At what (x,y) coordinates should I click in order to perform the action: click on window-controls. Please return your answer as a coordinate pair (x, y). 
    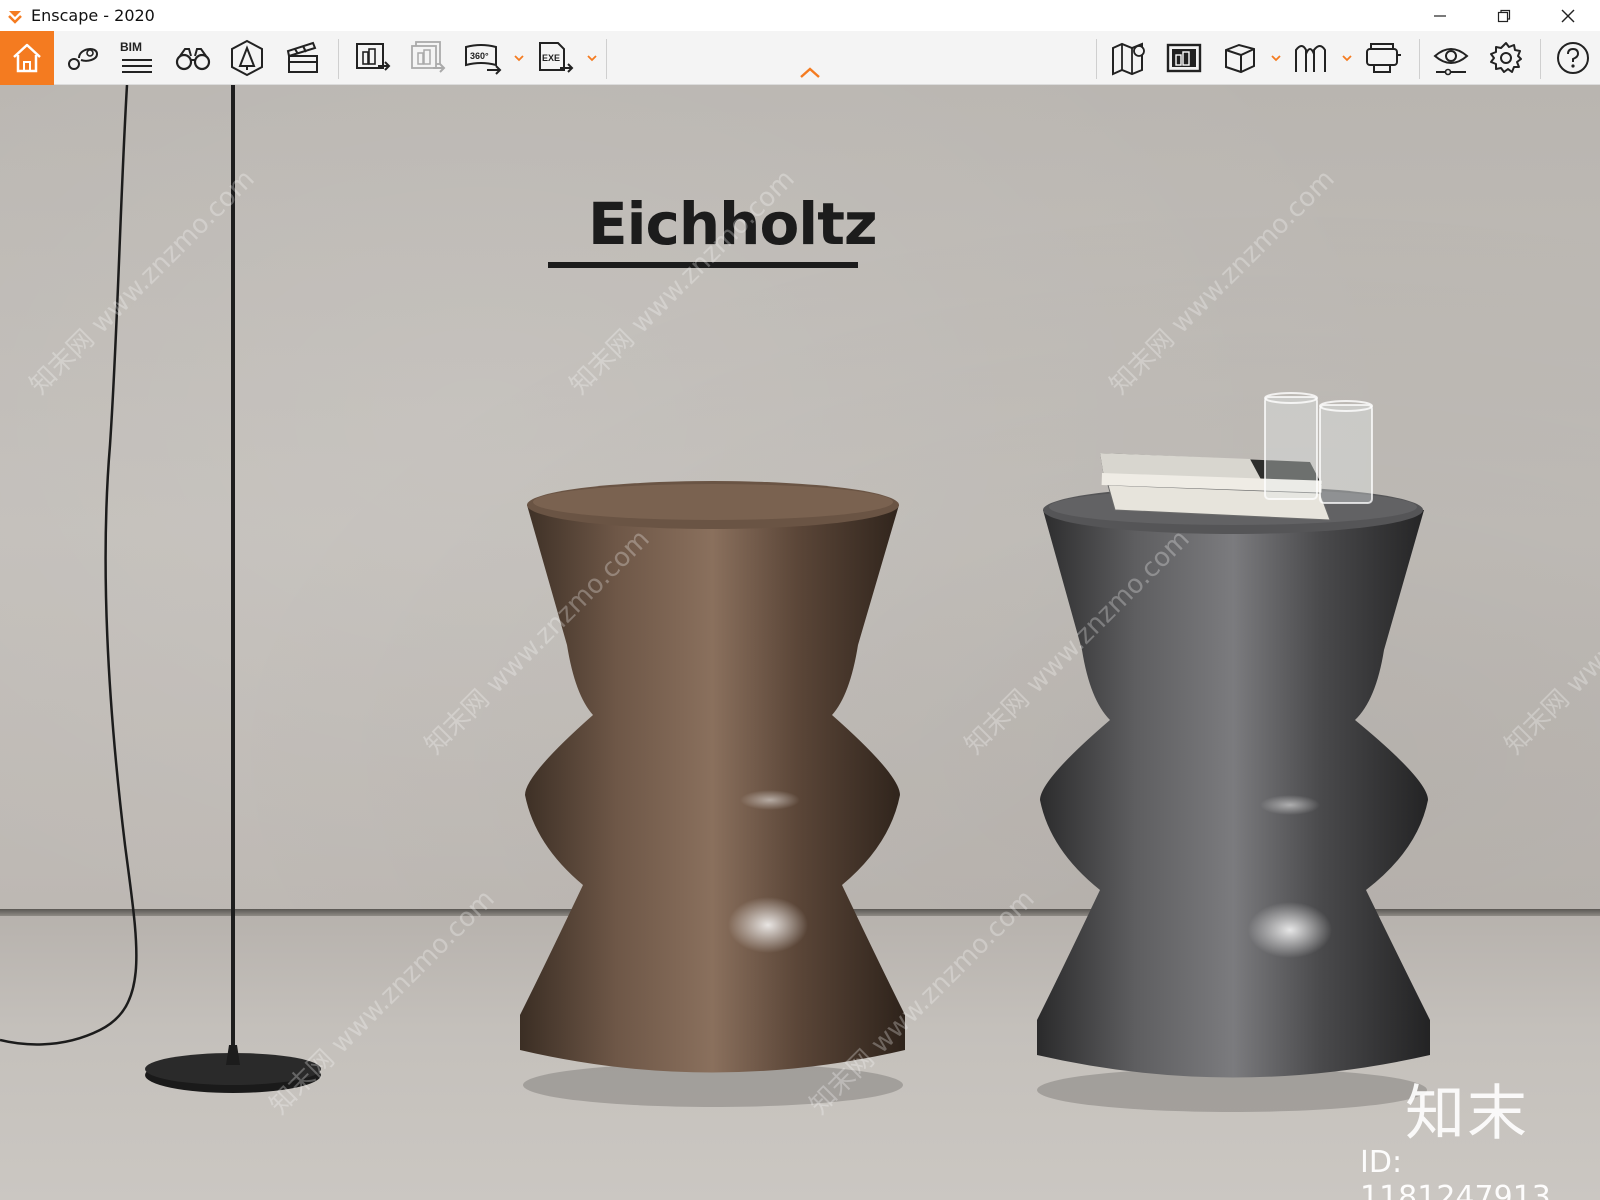
    Looking at the image, I should click on (1504, 15).